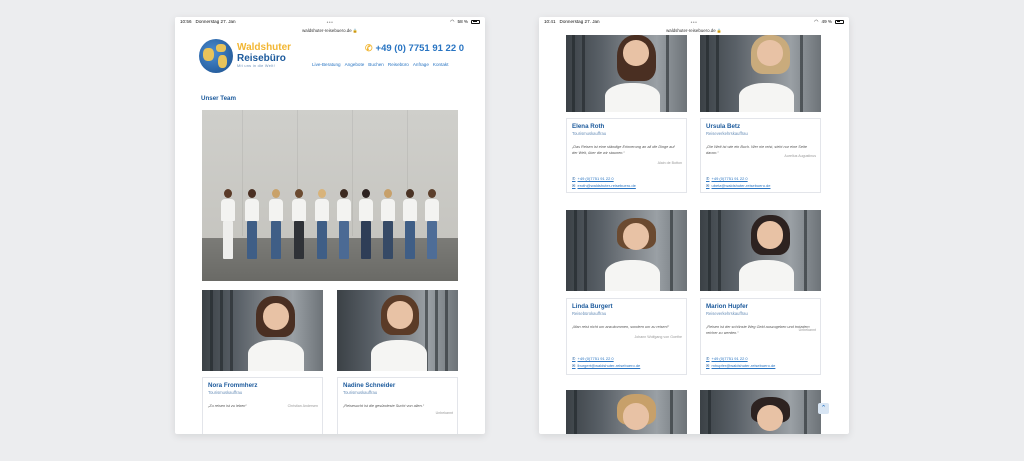  I want to click on member-role: Reisebürokauffrau, so click(589, 313).